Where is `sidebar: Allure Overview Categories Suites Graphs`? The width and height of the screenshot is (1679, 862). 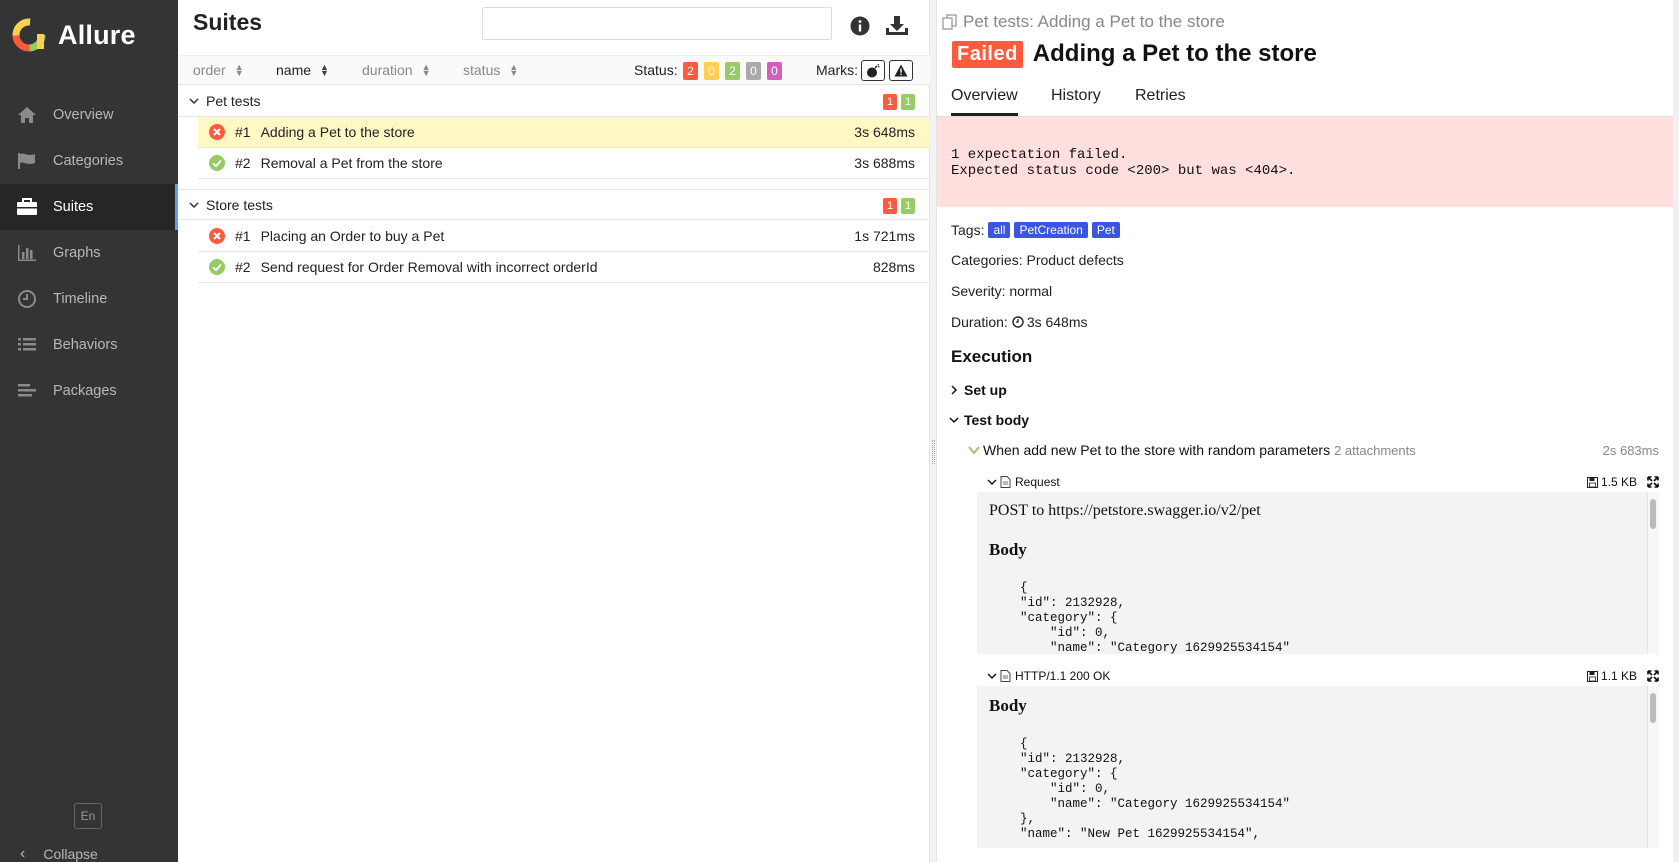 sidebar: Allure Overview Categories Suites Graphs is located at coordinates (89, 431).